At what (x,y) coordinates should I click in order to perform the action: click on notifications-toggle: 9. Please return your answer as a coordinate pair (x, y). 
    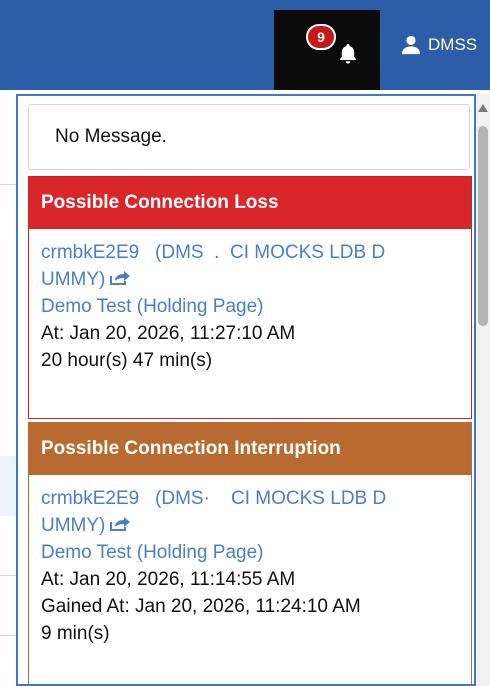
    Looking at the image, I should click on (327, 50).